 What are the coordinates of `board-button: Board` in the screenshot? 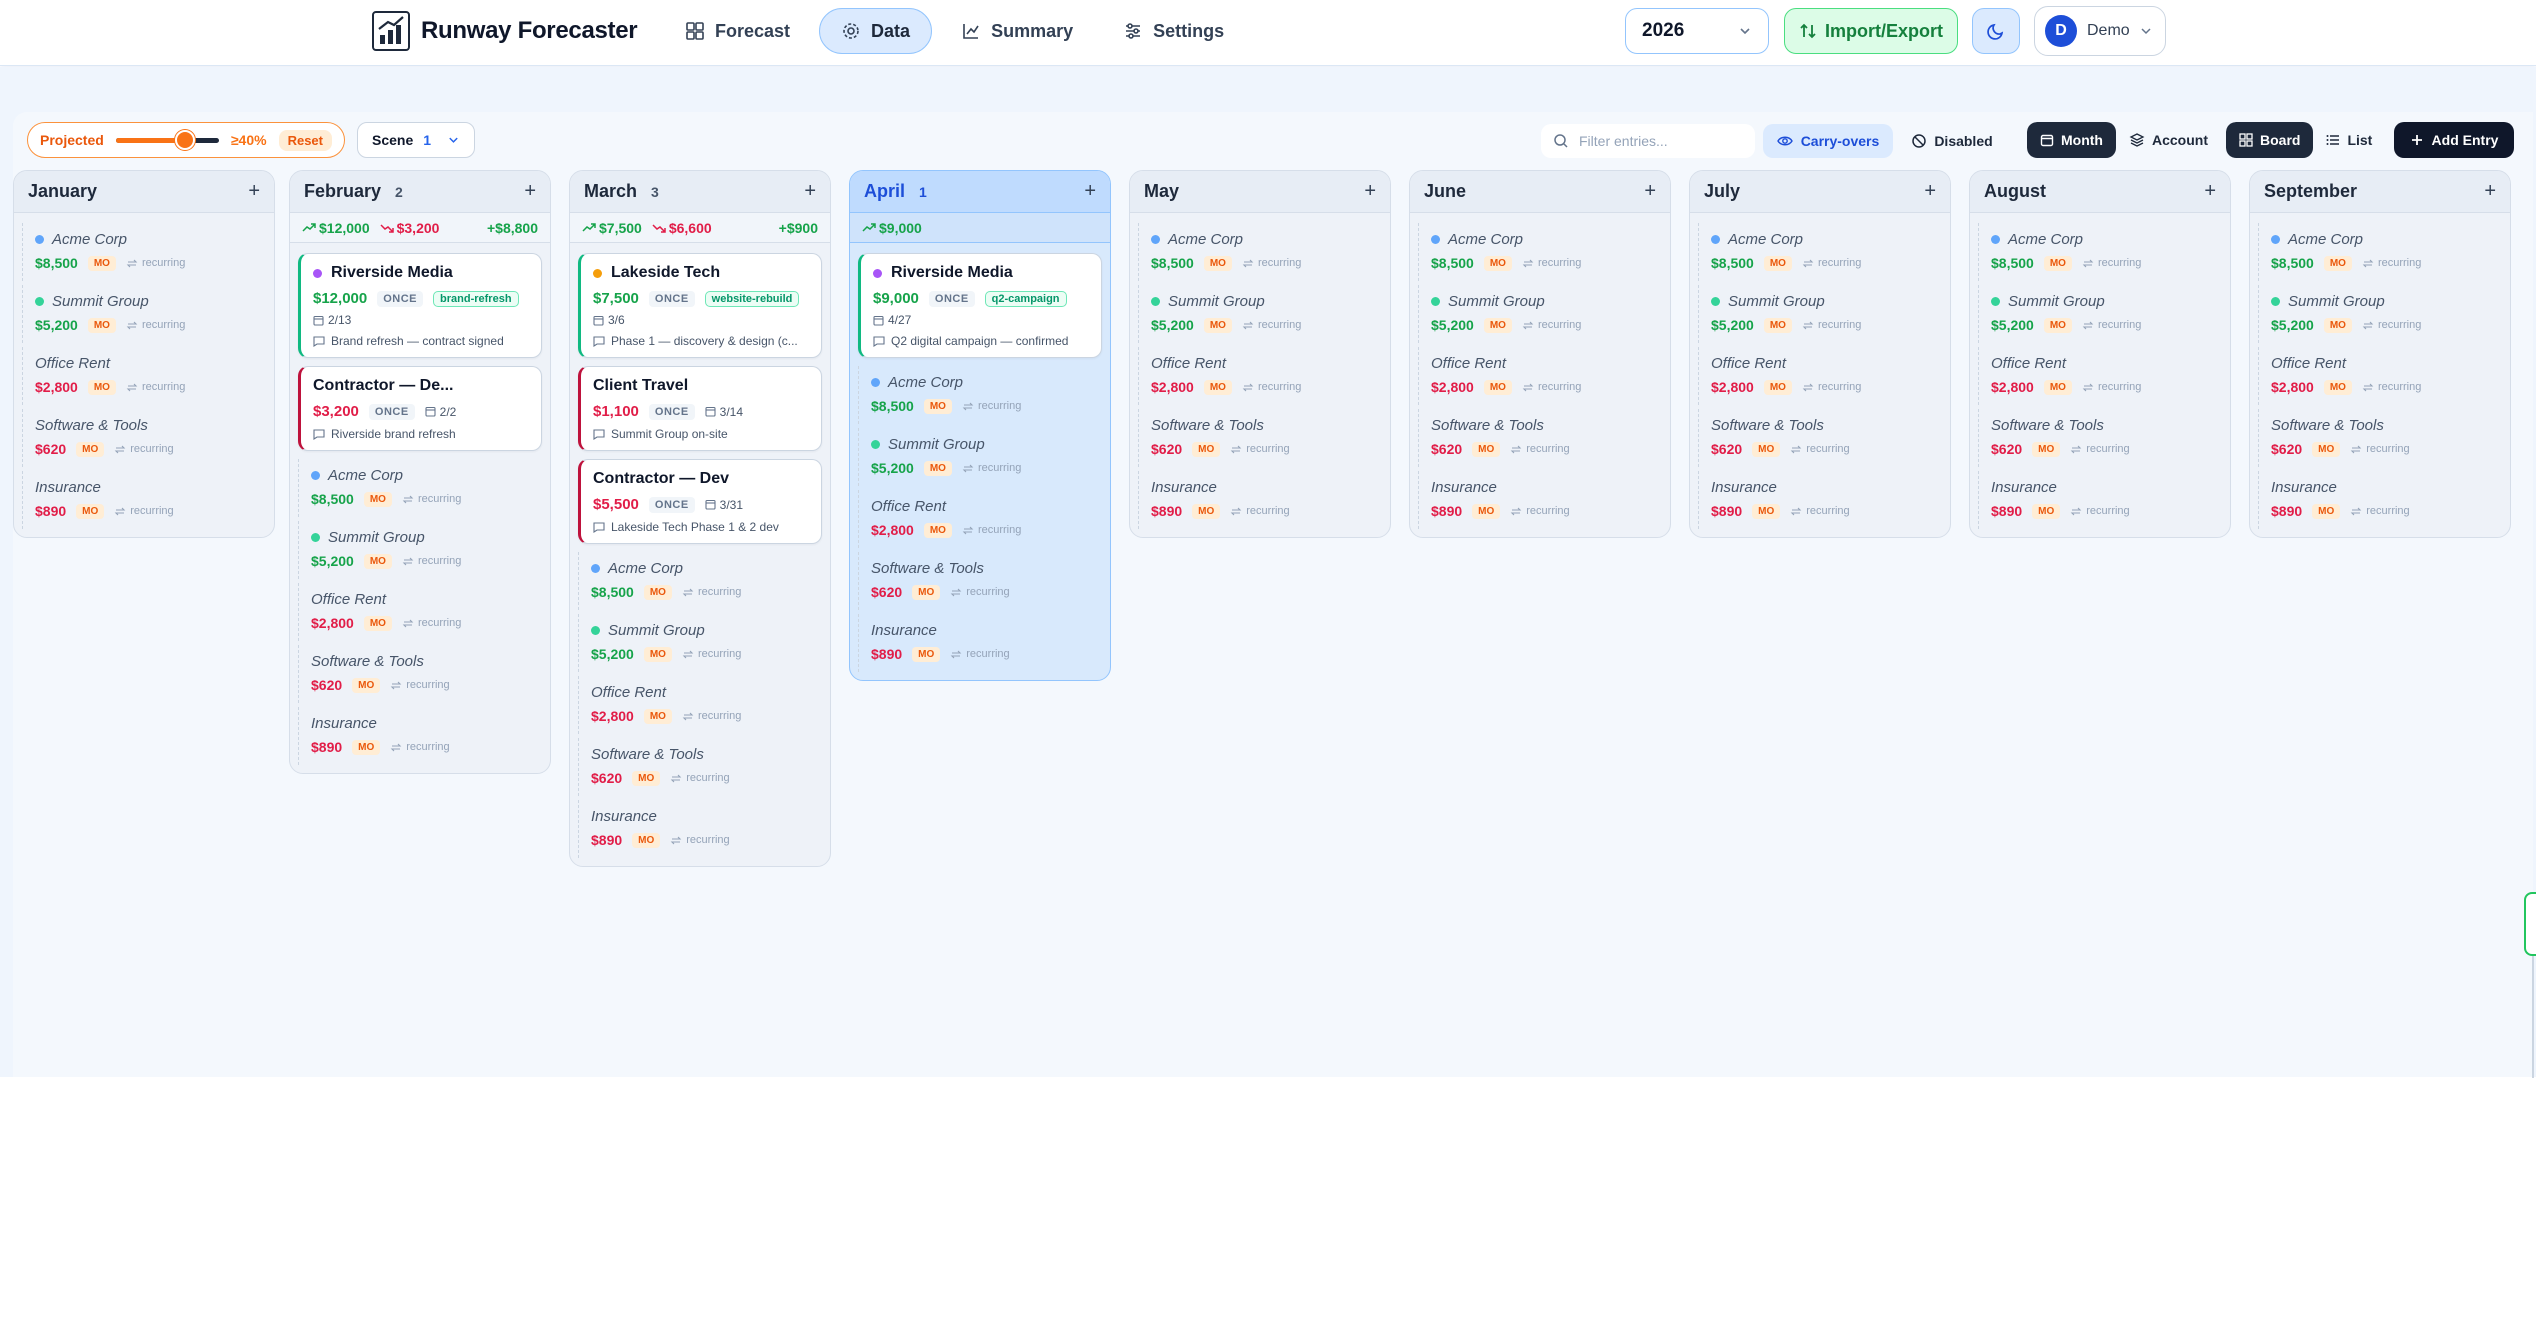 It's located at (2270, 140).